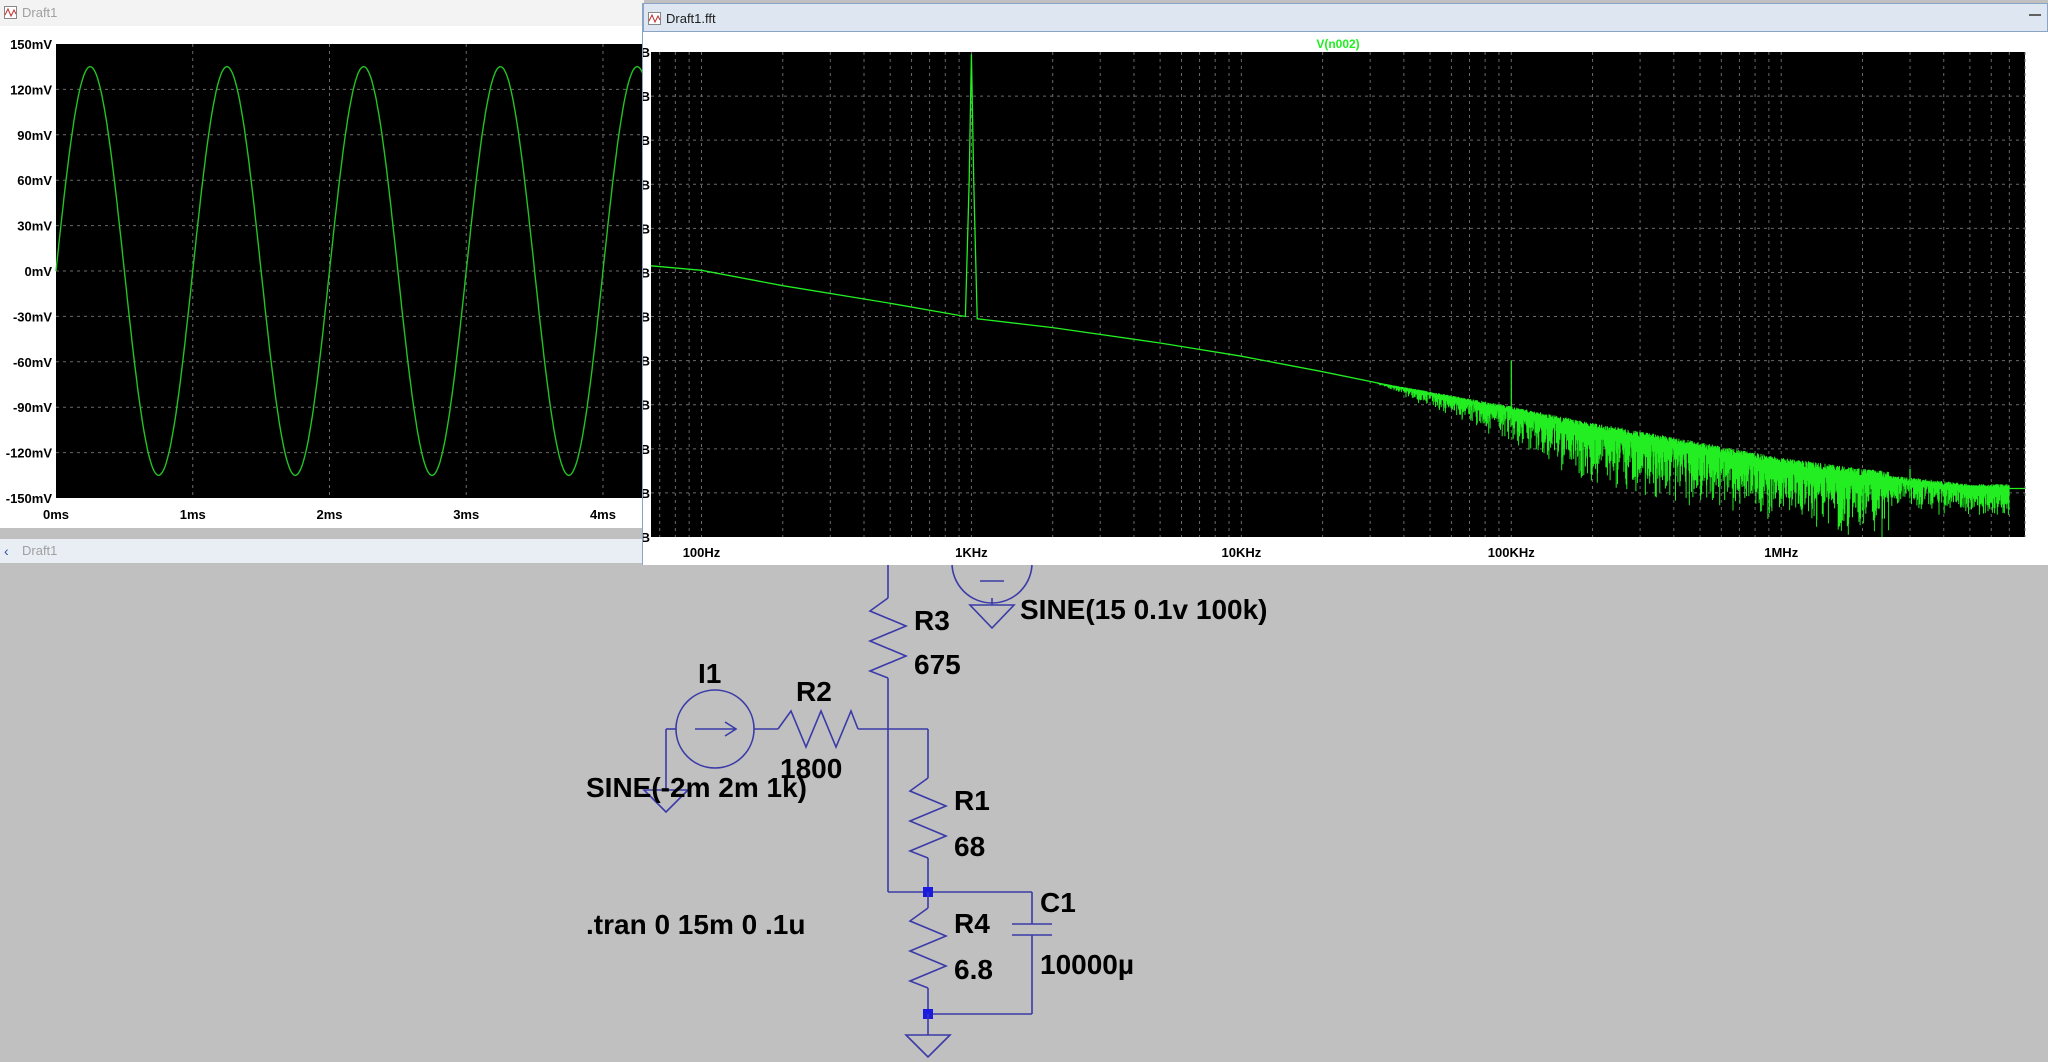  I want to click on x-tick-label: 0ms, so click(56, 514).